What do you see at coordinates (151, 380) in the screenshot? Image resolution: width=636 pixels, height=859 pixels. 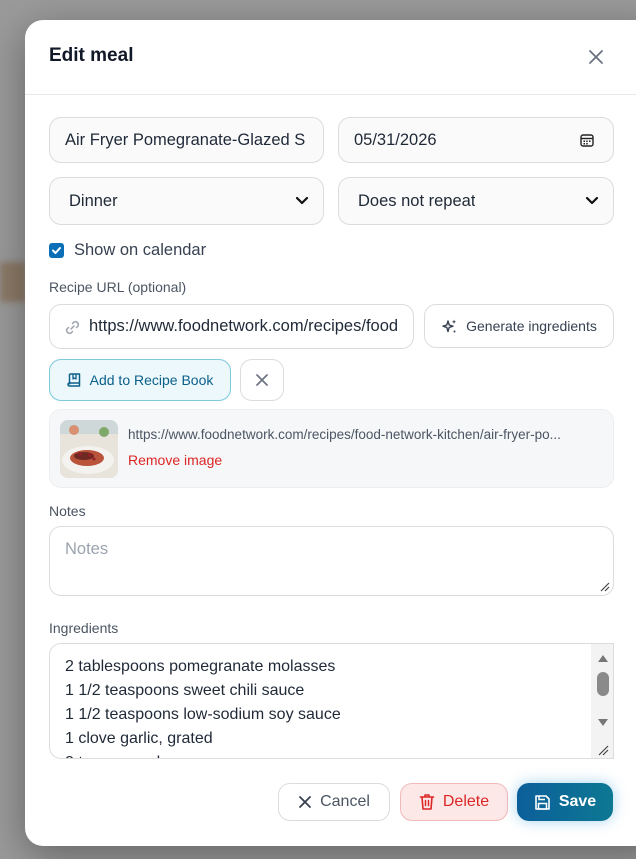 I see `add-to-recipe-book-label: Add to Recipe Book` at bounding box center [151, 380].